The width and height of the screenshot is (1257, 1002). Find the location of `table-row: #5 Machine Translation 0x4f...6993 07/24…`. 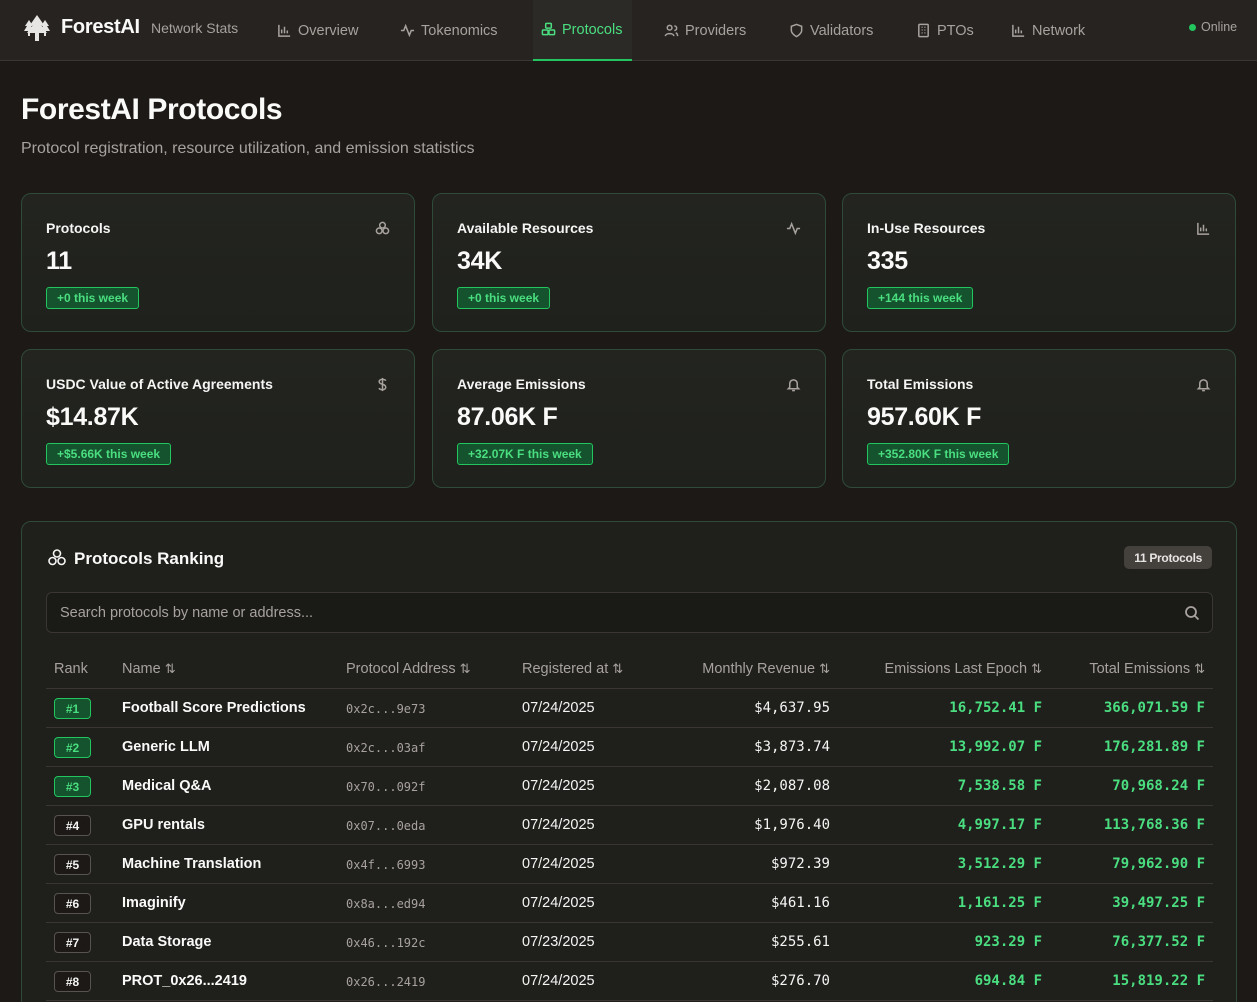

table-row: #5 Machine Translation 0x4f...6993 07/24… is located at coordinates (629, 864).